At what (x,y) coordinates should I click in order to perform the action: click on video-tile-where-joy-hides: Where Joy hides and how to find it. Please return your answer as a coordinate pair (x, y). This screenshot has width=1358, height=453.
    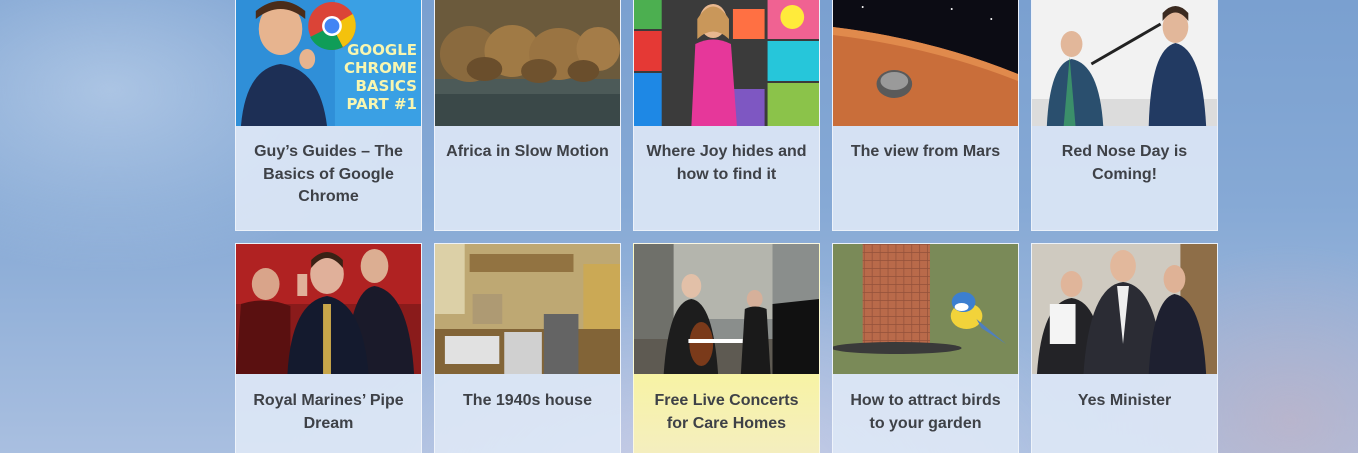
    Looking at the image, I should click on (726, 115).